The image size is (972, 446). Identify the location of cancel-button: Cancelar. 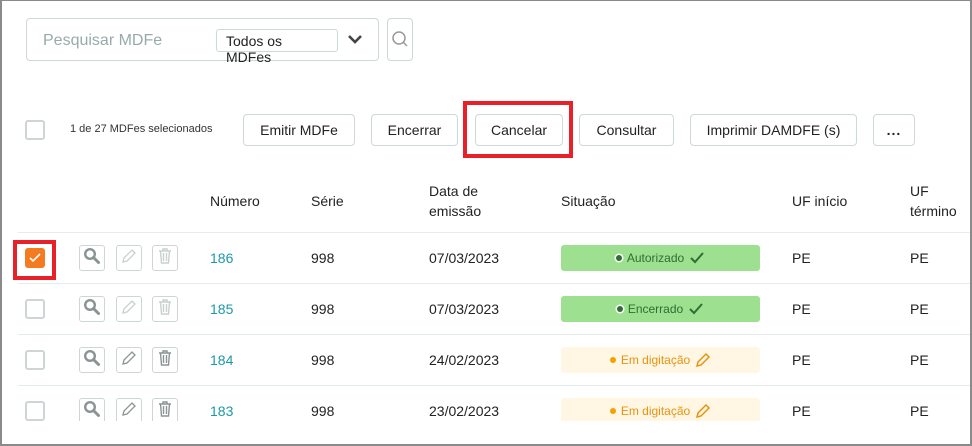
(519, 130).